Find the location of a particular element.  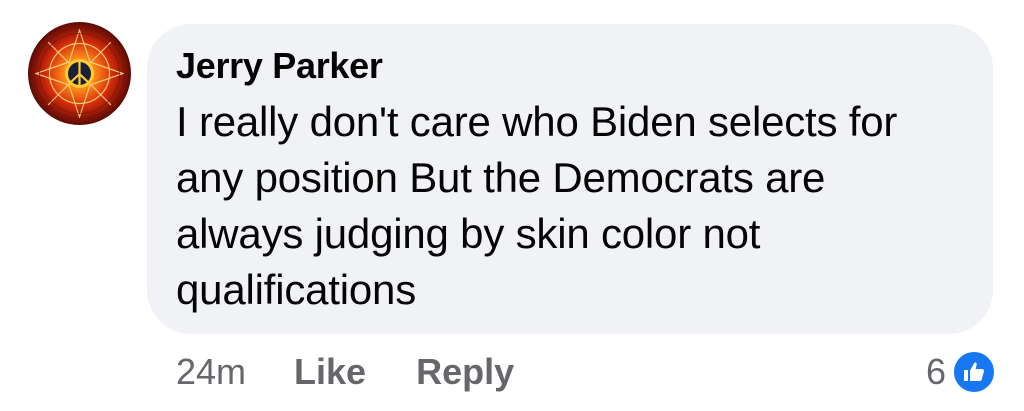

comment-timestamp: 24m is located at coordinates (211, 372).